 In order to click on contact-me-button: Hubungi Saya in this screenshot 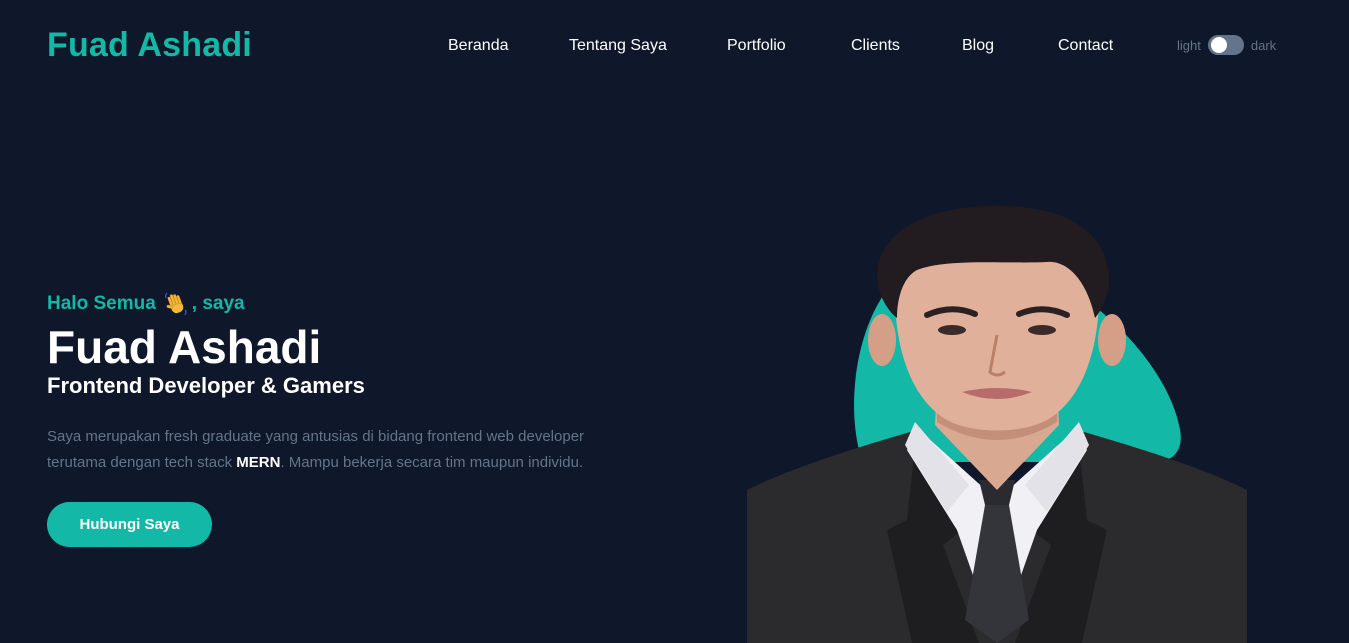, I will do `click(129, 524)`.